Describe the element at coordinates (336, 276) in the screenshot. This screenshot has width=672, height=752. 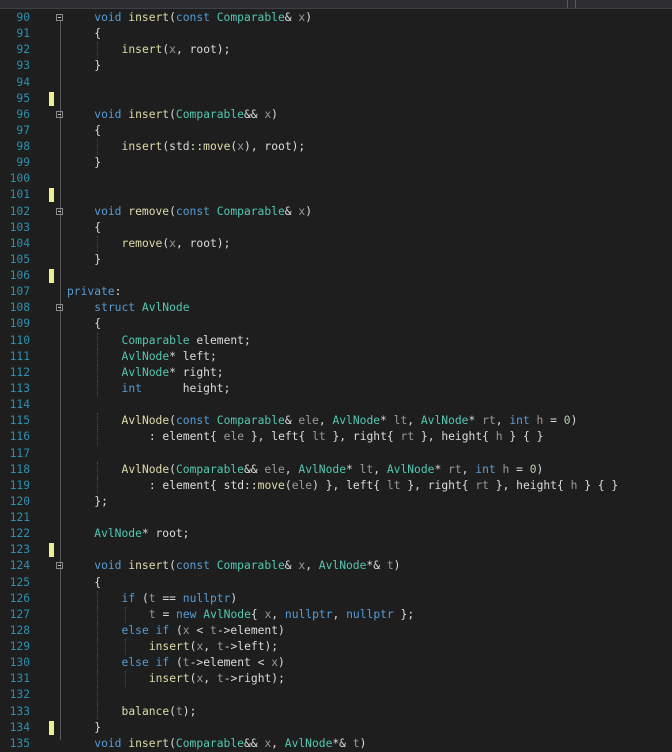
I see `code-line: 106` at that location.